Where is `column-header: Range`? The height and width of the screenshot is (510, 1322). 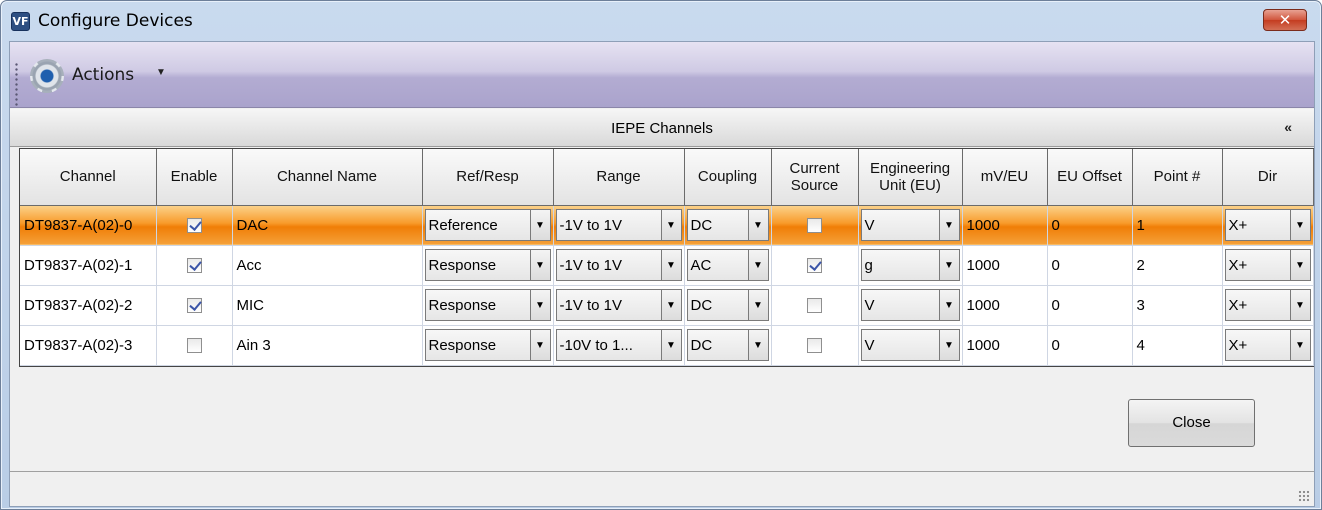
column-header: Range is located at coordinates (619, 177).